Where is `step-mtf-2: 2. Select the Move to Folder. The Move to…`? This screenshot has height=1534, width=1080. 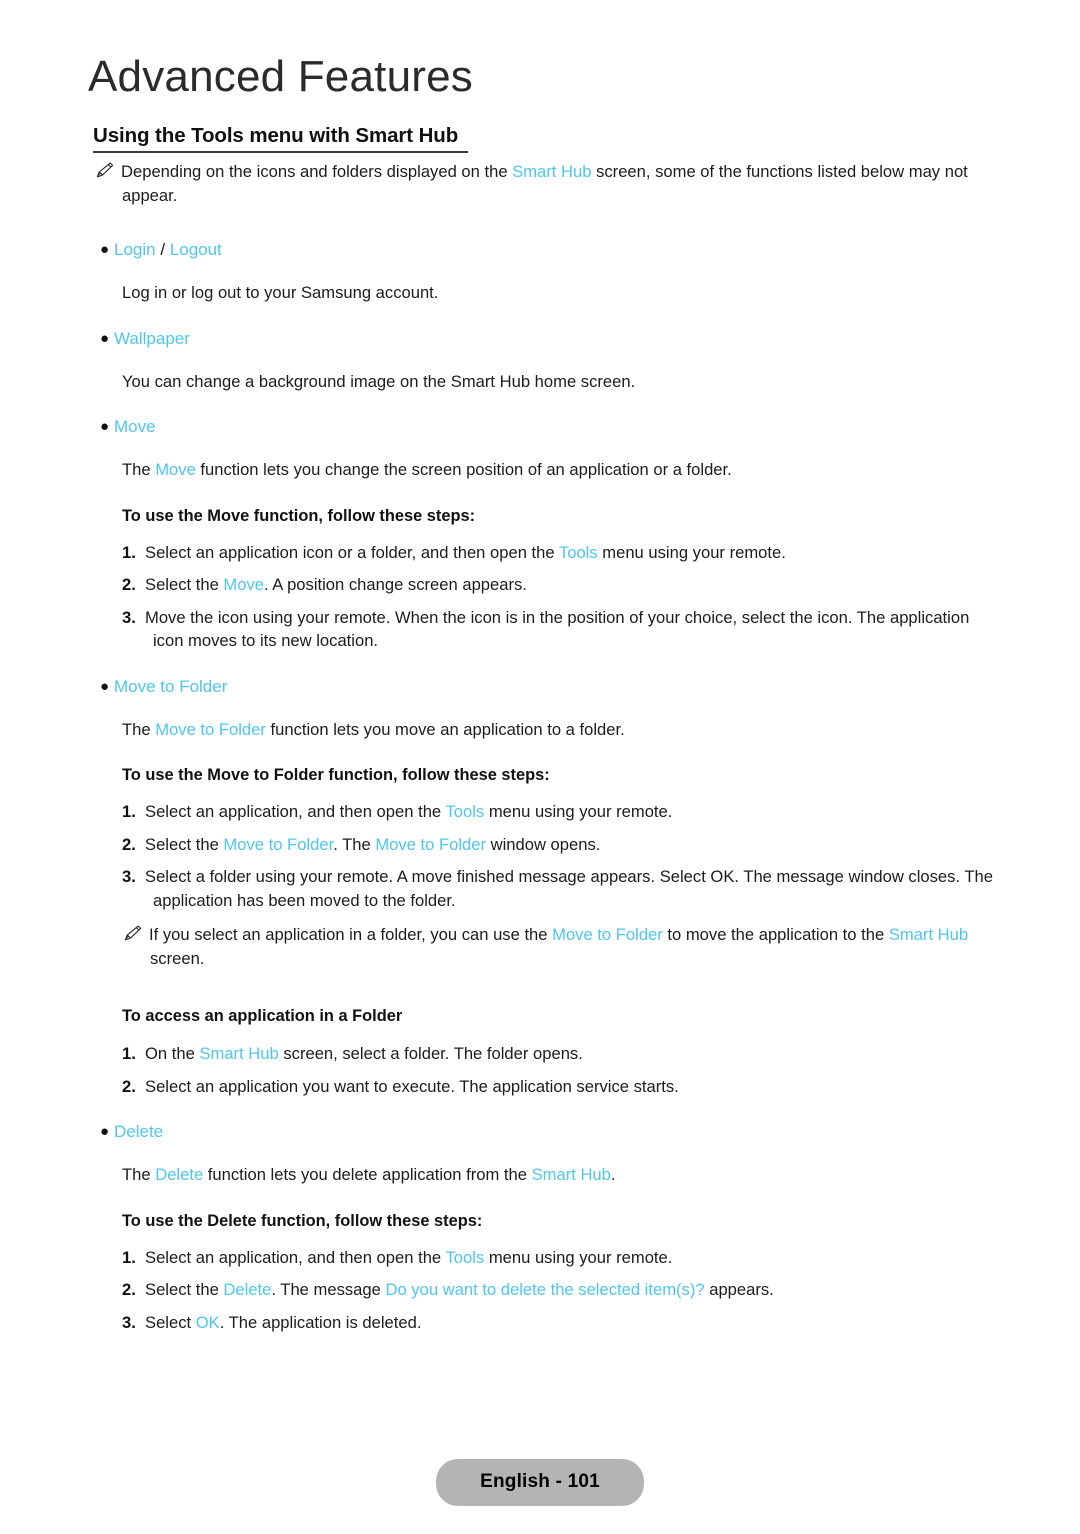 step-mtf-2: 2. Select the Move to Folder. The Move to… is located at coordinates (540, 845).